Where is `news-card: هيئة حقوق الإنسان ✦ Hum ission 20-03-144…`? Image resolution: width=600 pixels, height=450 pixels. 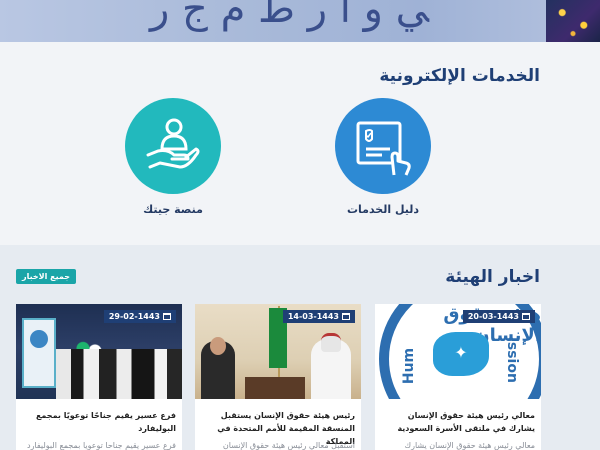
news-card: هيئة حقوق الإنسان ✦ Hum ission 20-03-144… is located at coordinates (458, 377).